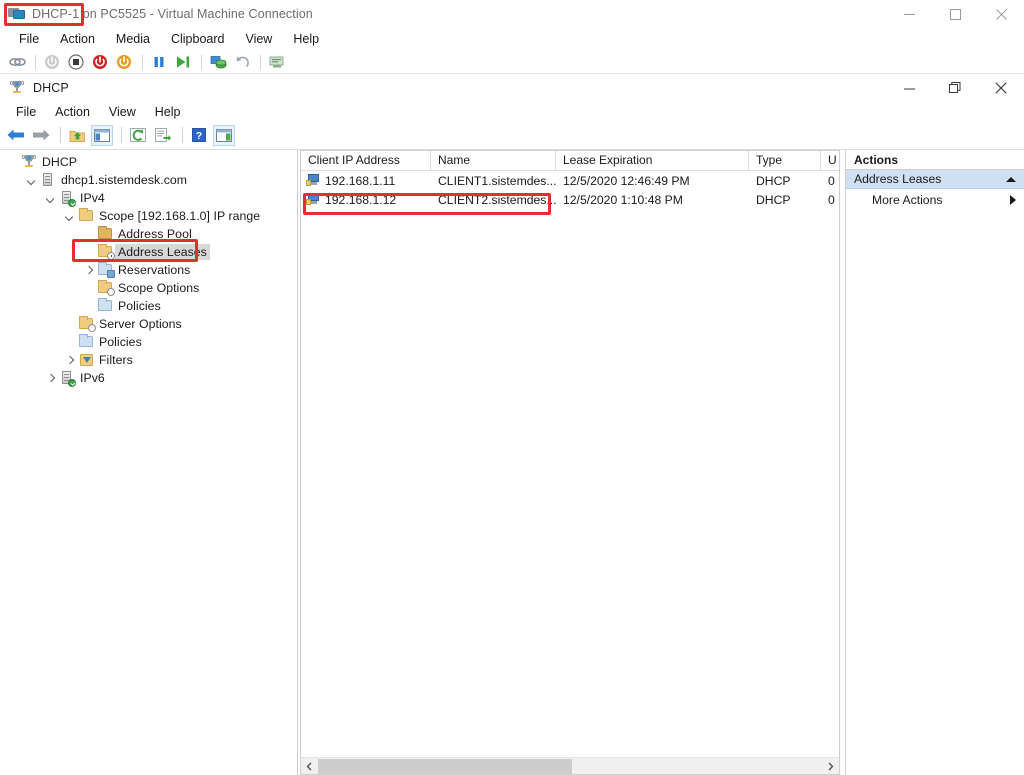 This screenshot has height=775, width=1024. Describe the element at coordinates (138, 135) in the screenshot. I see `refresh-icon` at that location.